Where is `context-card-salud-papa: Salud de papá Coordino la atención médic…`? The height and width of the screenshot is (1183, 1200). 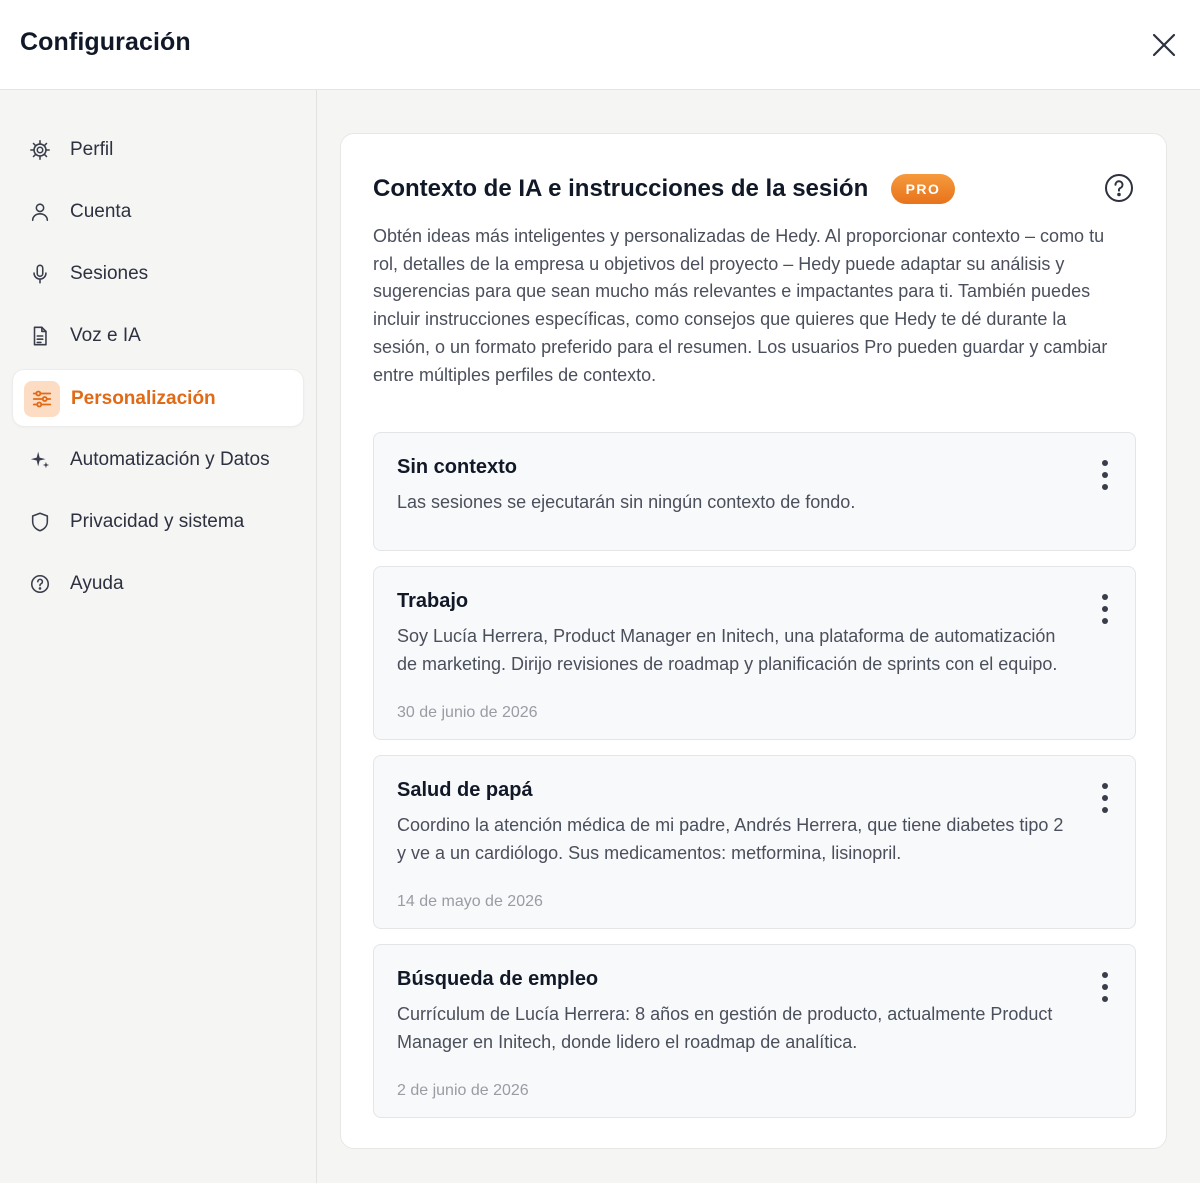
context-card-salud-papa: Salud de papá Coordino la atención médic… is located at coordinates (754, 842).